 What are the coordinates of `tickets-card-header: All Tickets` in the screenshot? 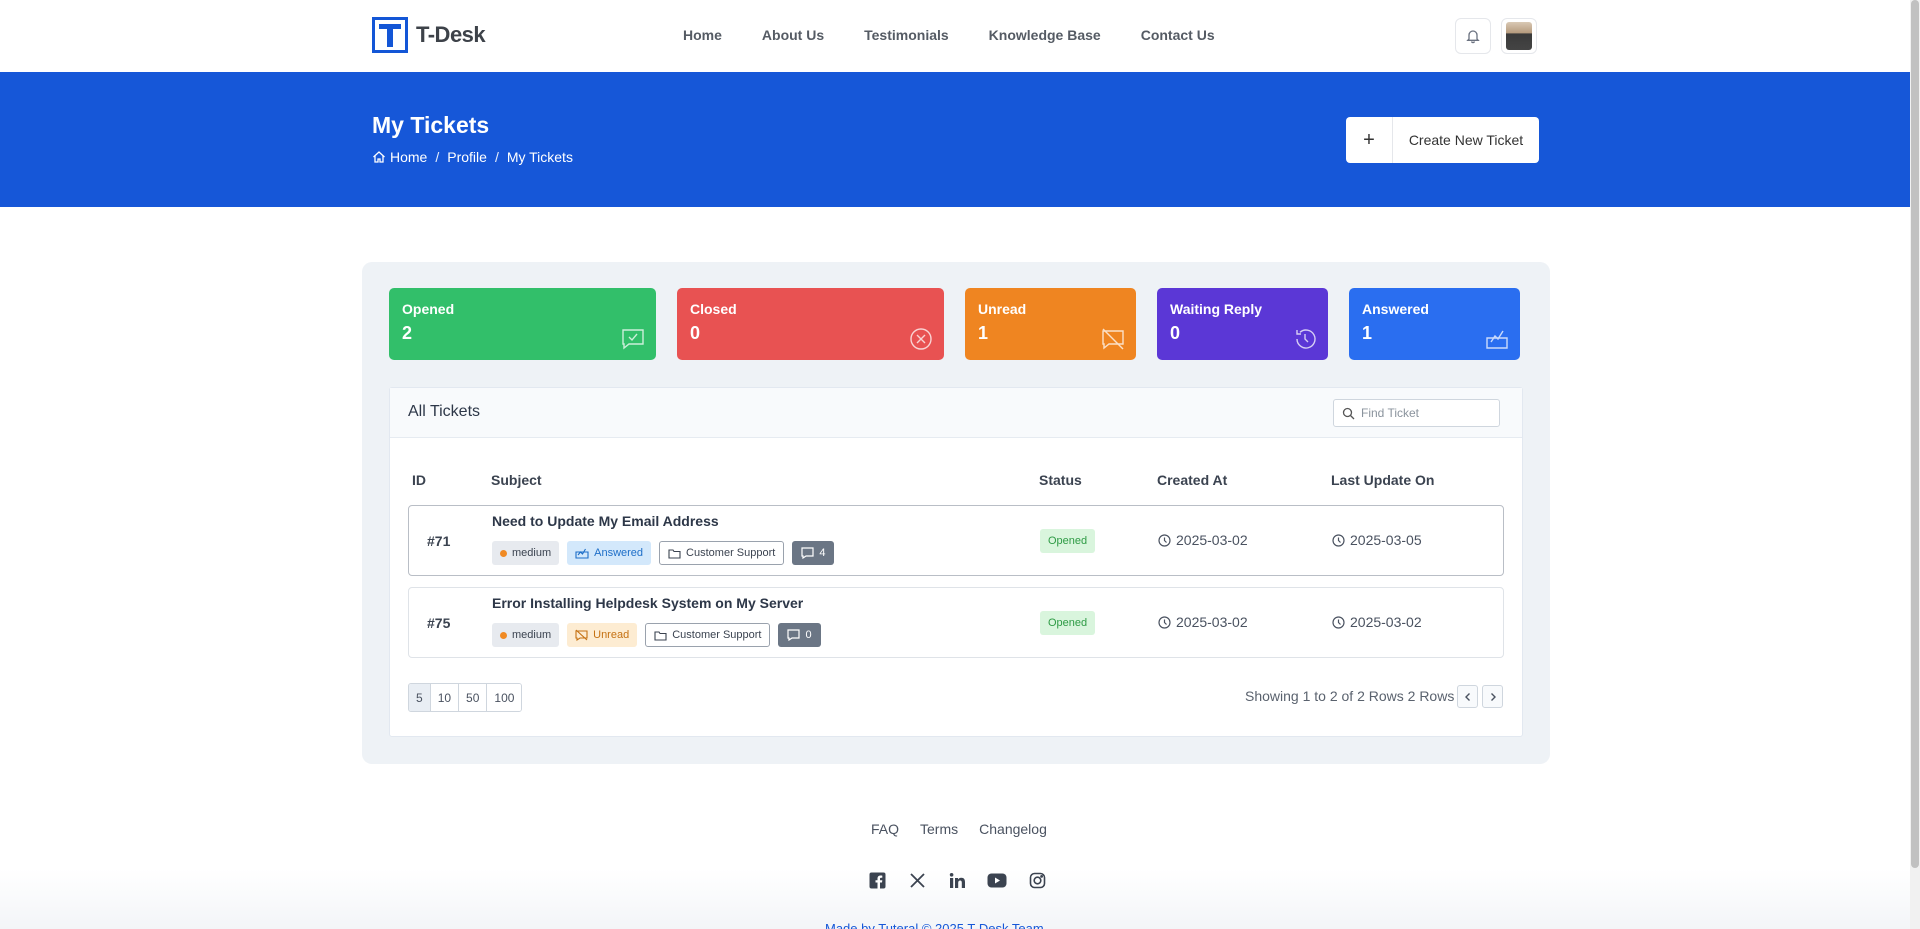 It's located at (956, 413).